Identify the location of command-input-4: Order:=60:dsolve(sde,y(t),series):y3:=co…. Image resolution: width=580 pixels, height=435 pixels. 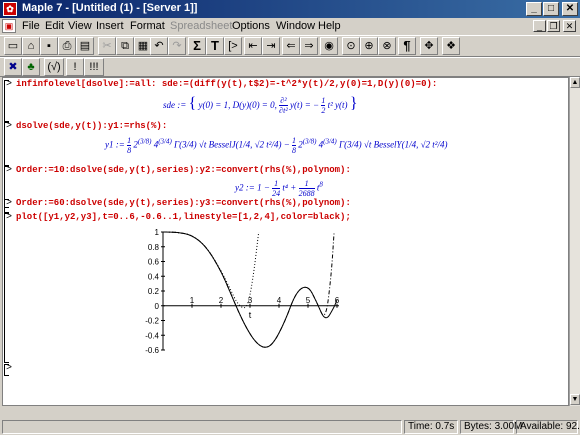
(183, 203).